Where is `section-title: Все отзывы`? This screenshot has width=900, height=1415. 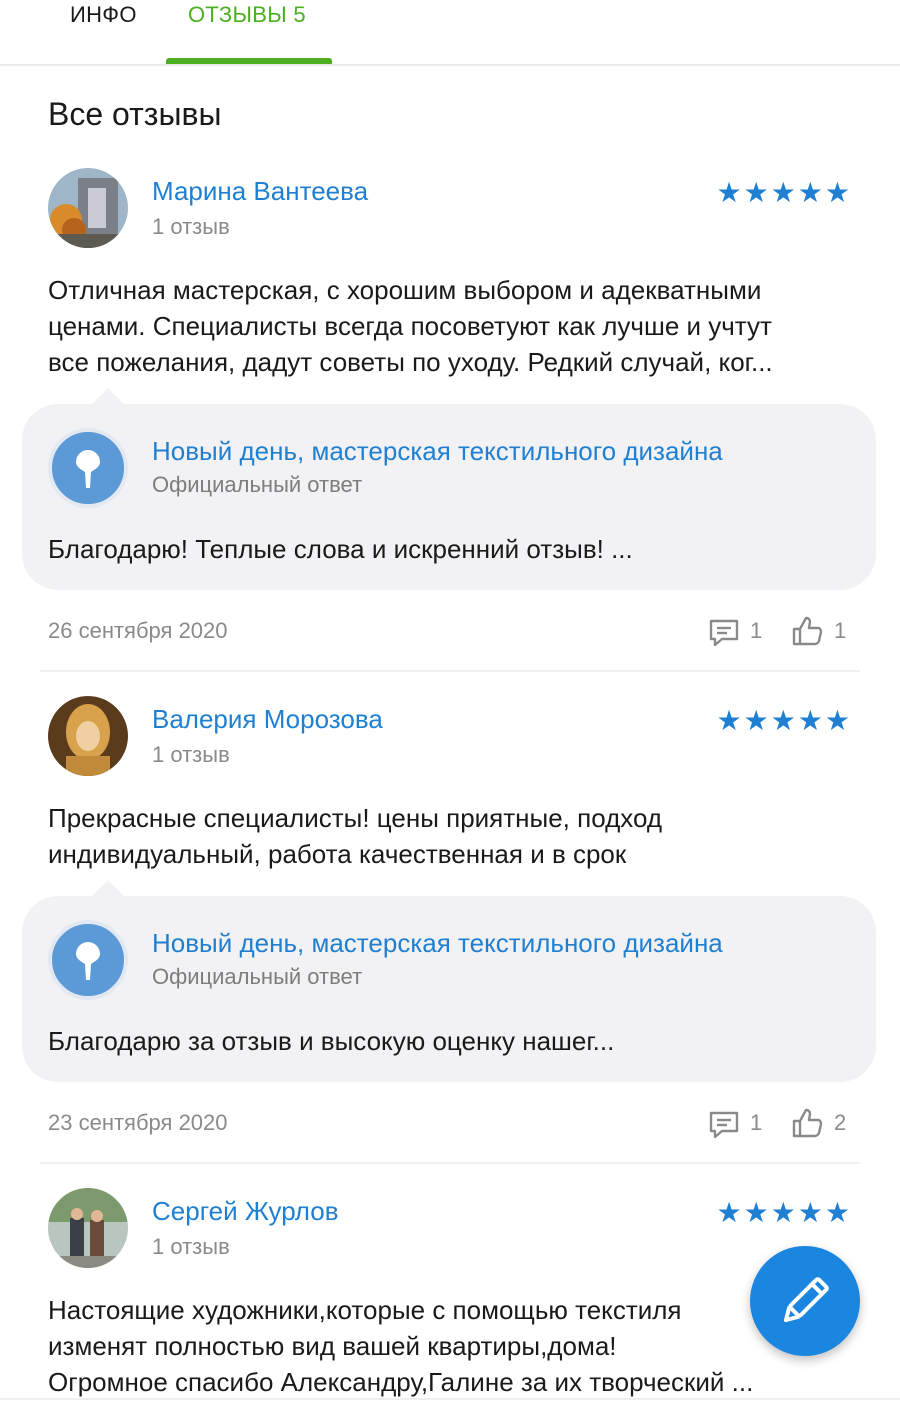 section-title: Все отзывы is located at coordinates (135, 114).